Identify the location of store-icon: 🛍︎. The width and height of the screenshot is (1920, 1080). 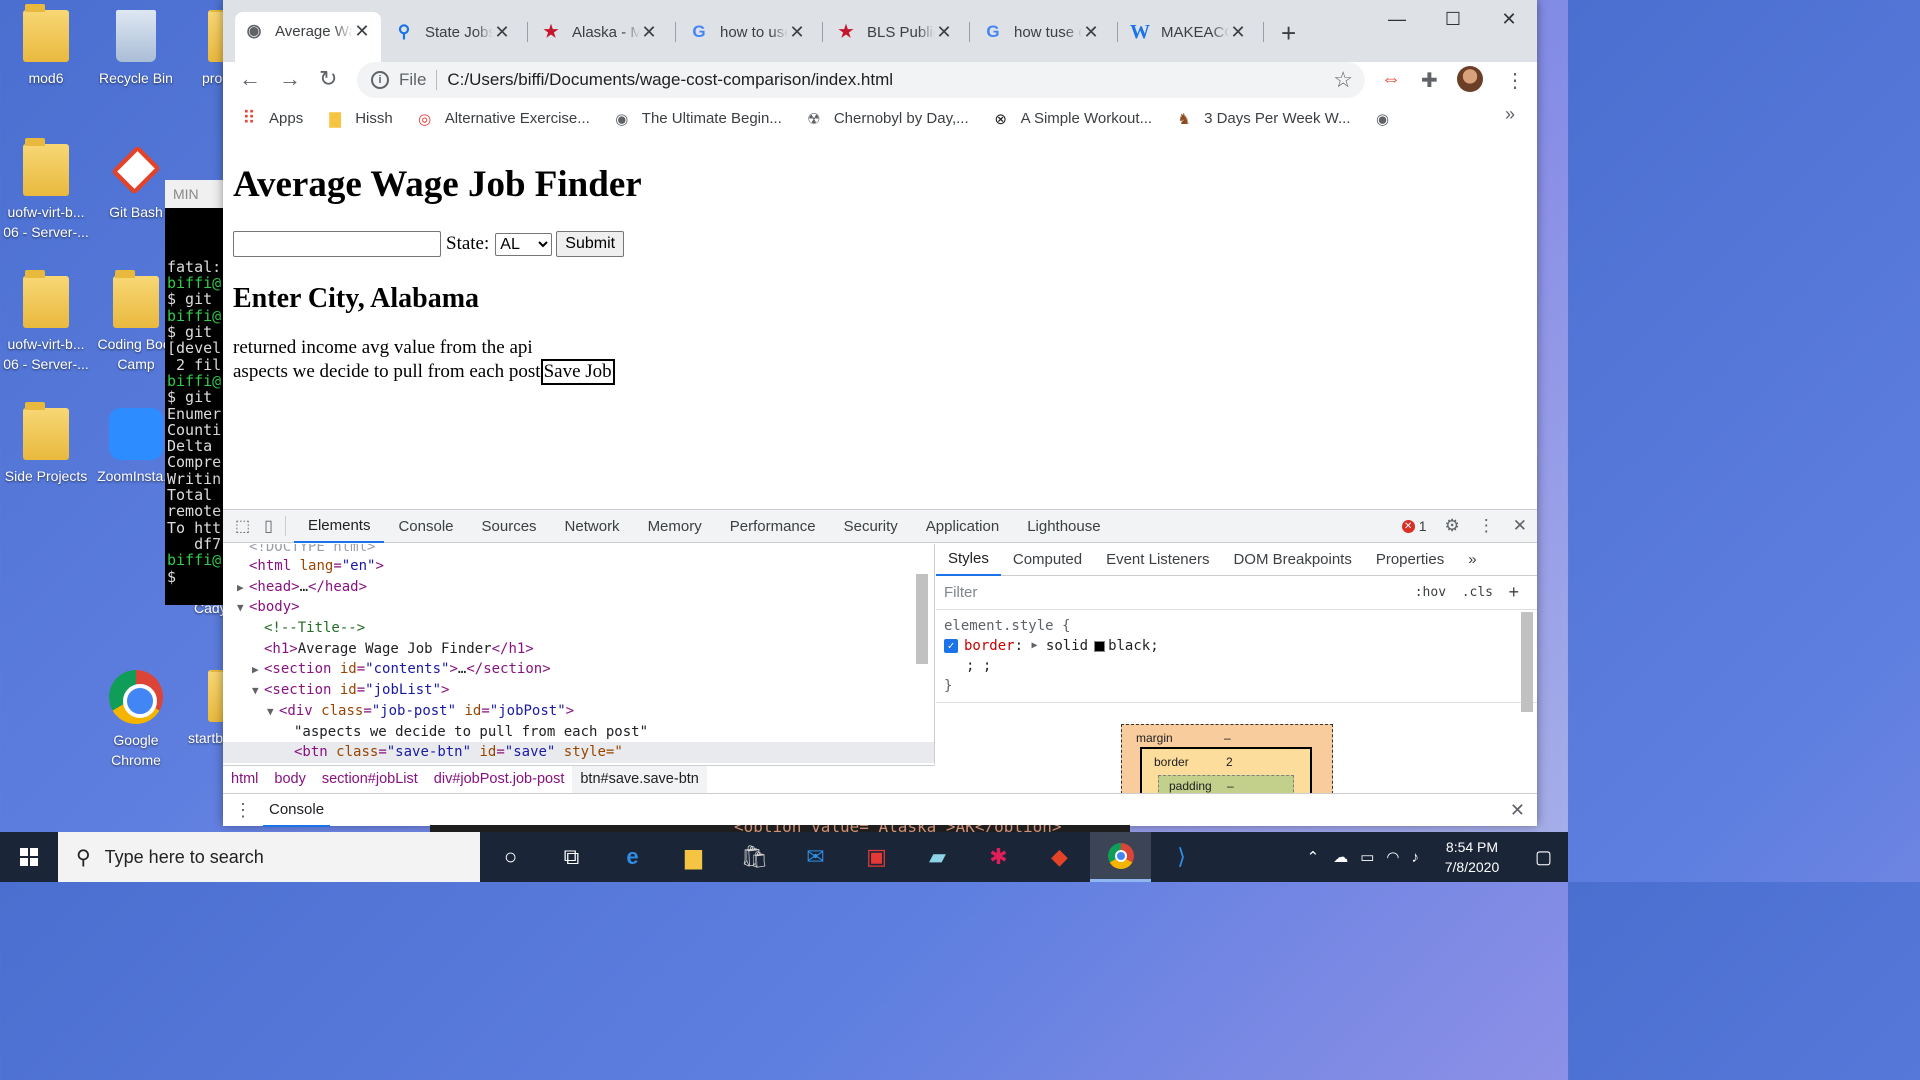
(754, 857).